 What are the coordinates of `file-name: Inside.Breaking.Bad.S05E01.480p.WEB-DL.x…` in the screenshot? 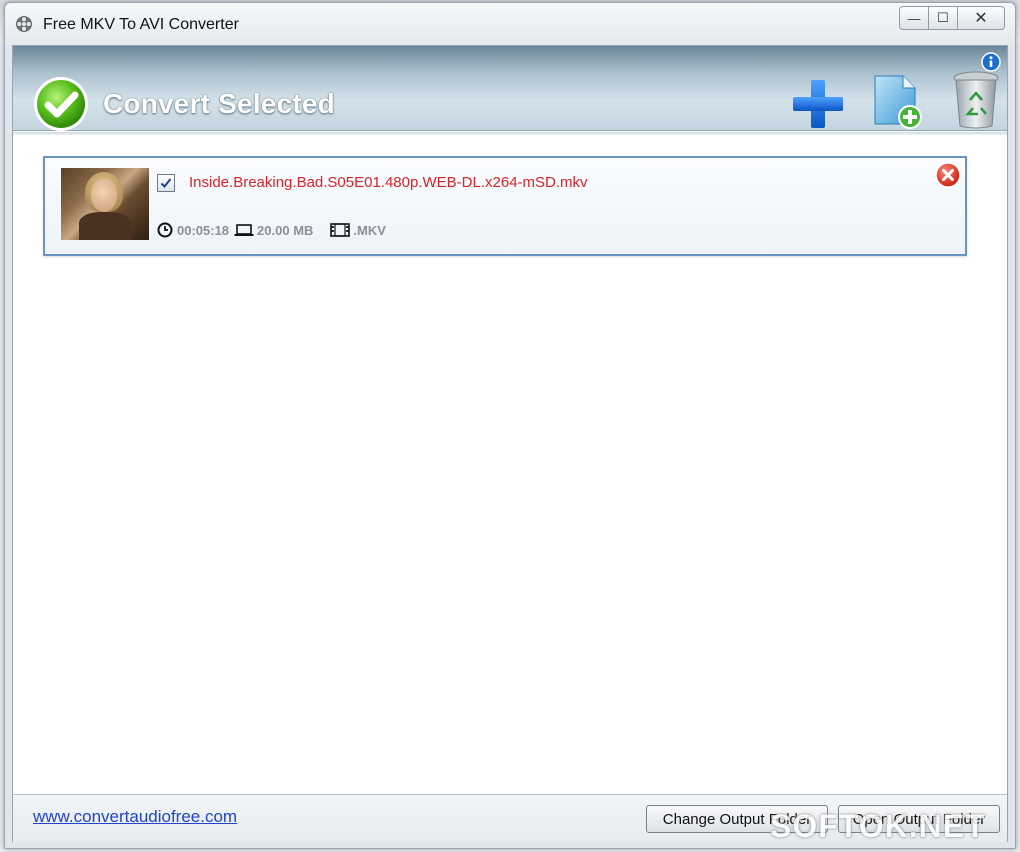 It's located at (388, 182).